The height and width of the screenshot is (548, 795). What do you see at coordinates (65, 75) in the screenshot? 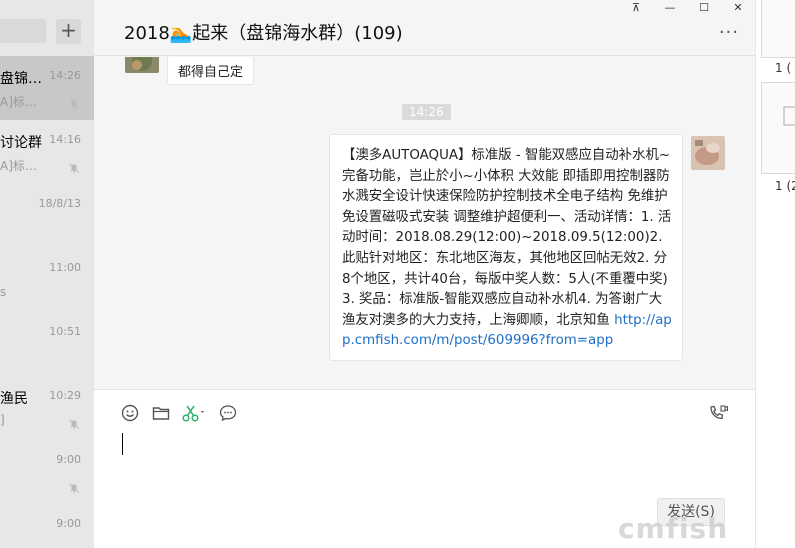
I see `chat-time: 14:26` at bounding box center [65, 75].